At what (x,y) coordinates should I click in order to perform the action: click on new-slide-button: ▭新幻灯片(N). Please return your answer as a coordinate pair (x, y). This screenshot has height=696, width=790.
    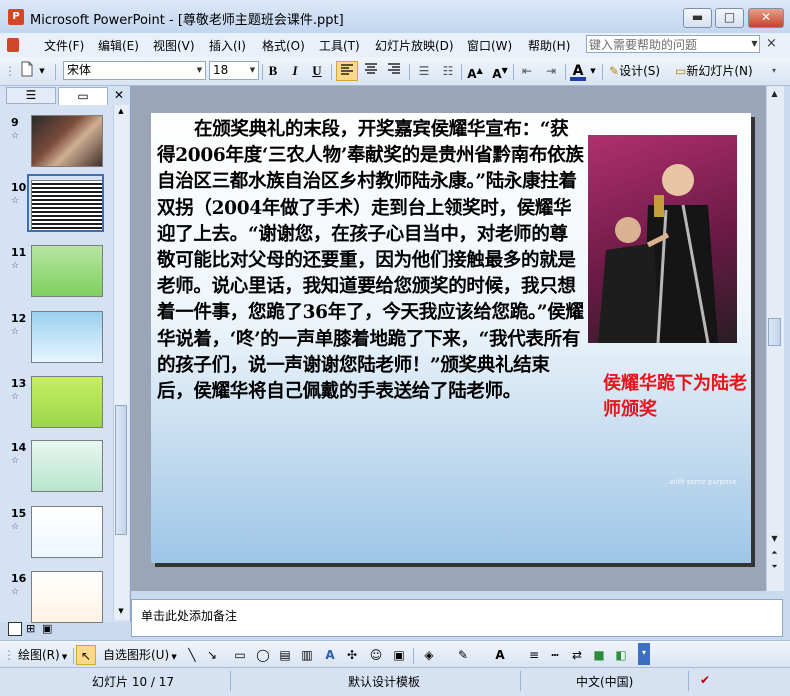
    Looking at the image, I should click on (719, 71).